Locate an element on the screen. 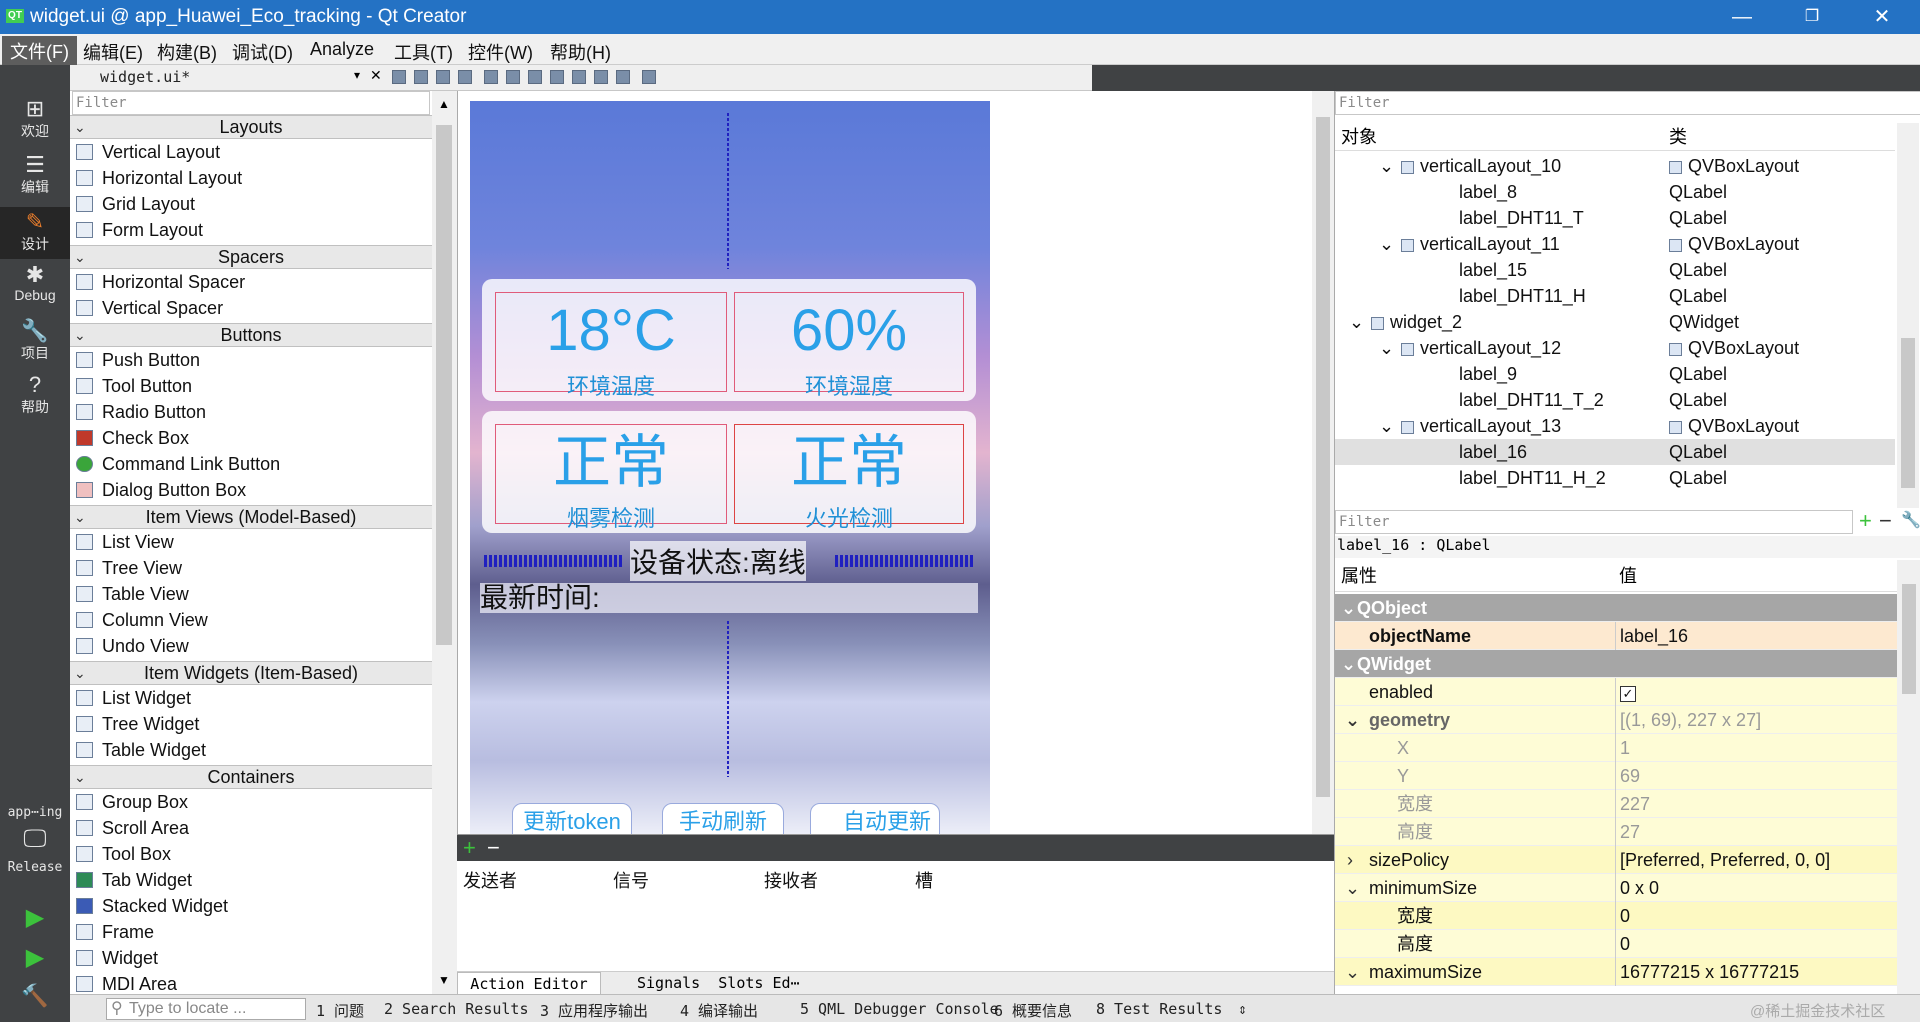 The height and width of the screenshot is (1022, 1920). splitter-horizontal-icon is located at coordinates (535, 77).